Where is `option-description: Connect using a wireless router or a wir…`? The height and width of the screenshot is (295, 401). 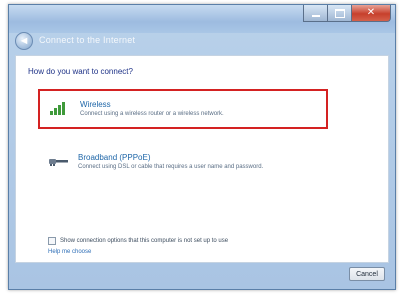
option-description: Connect using a wireless router or a wir… is located at coordinates (152, 114).